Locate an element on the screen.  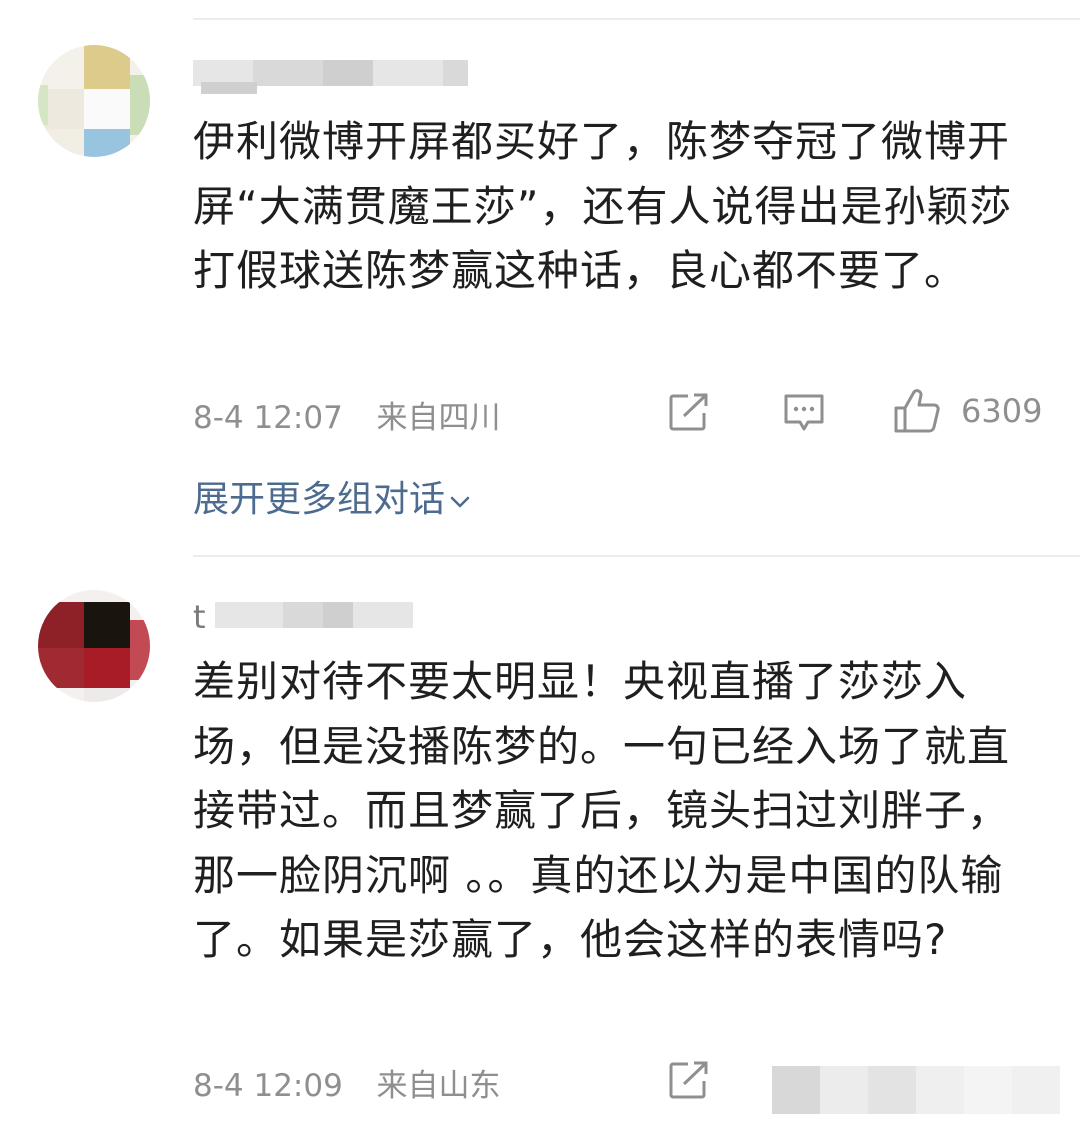
reply-button is located at coordinates (804, 413).